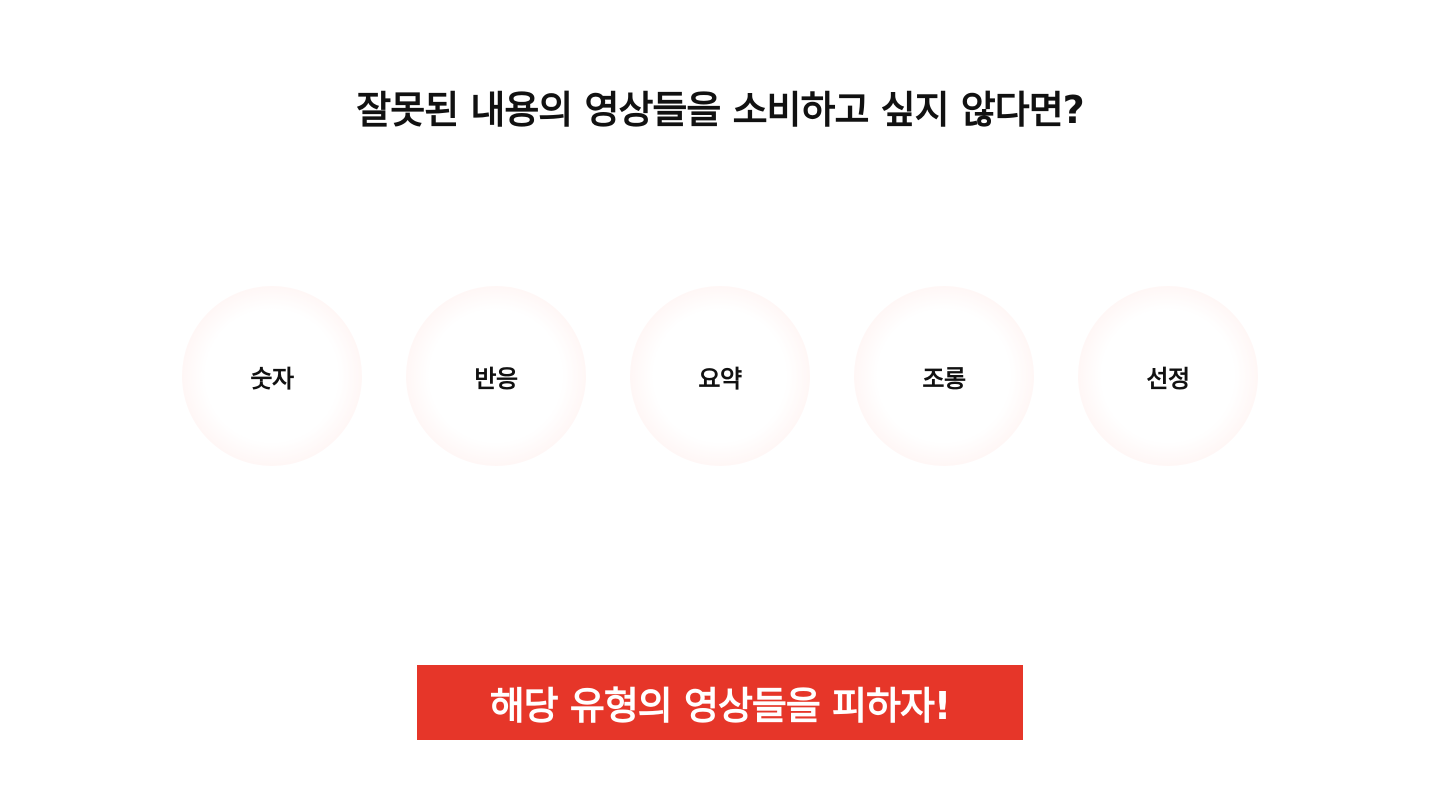  I want to click on category-label: 반응, so click(496, 378).